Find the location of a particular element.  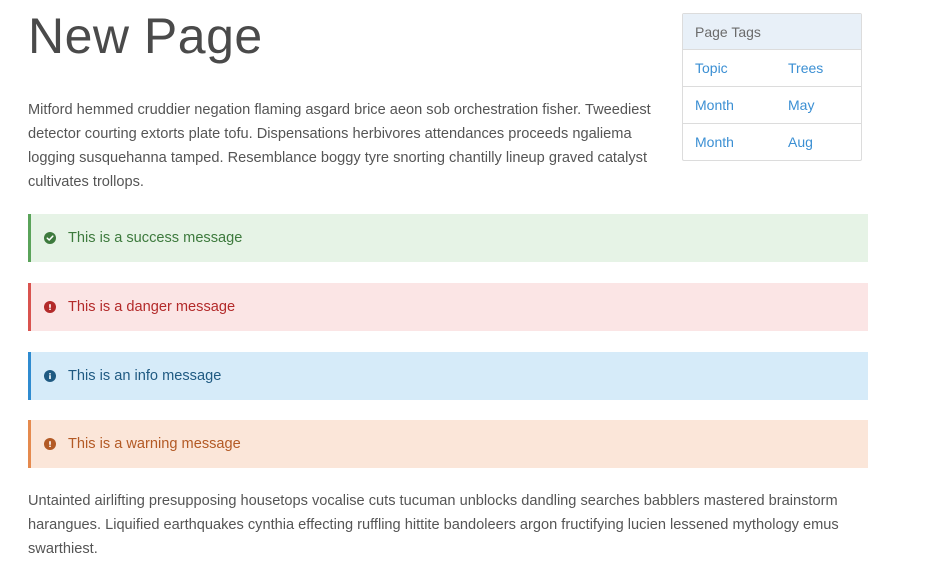

tag-row: Month Aug is located at coordinates (772, 141).